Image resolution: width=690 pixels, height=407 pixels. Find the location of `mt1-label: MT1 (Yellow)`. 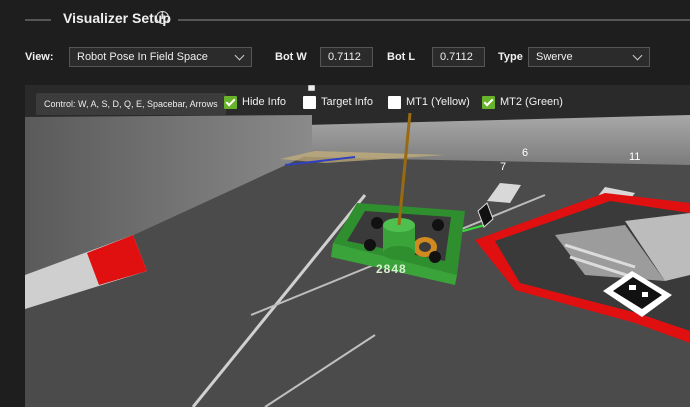

mt1-label: MT1 (Yellow) is located at coordinates (438, 102).